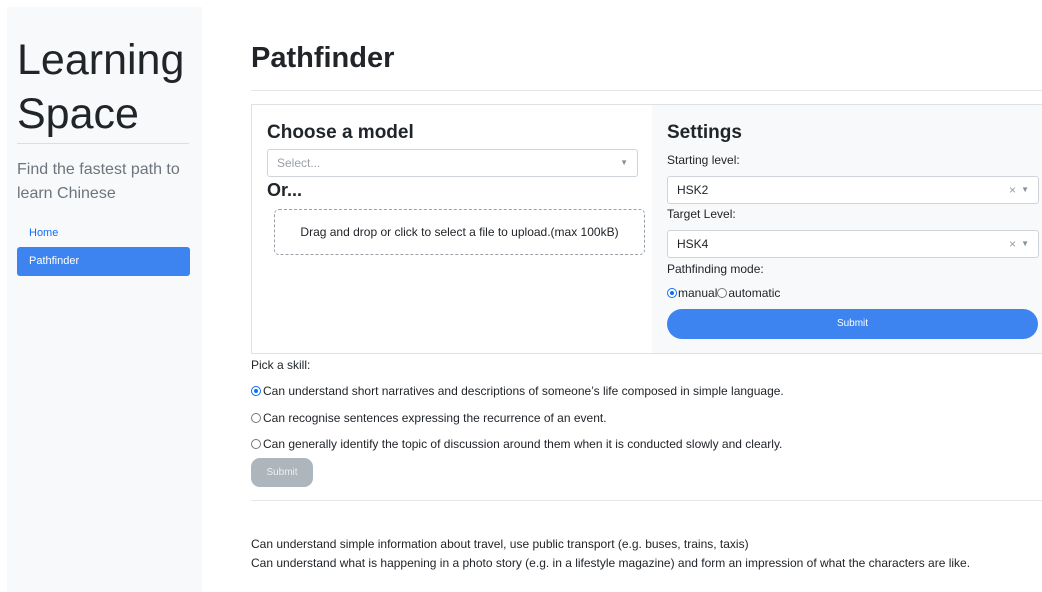 The width and height of the screenshot is (1042, 592). I want to click on pathfinding-mode-label: Pathfinding mode:, so click(715, 269).